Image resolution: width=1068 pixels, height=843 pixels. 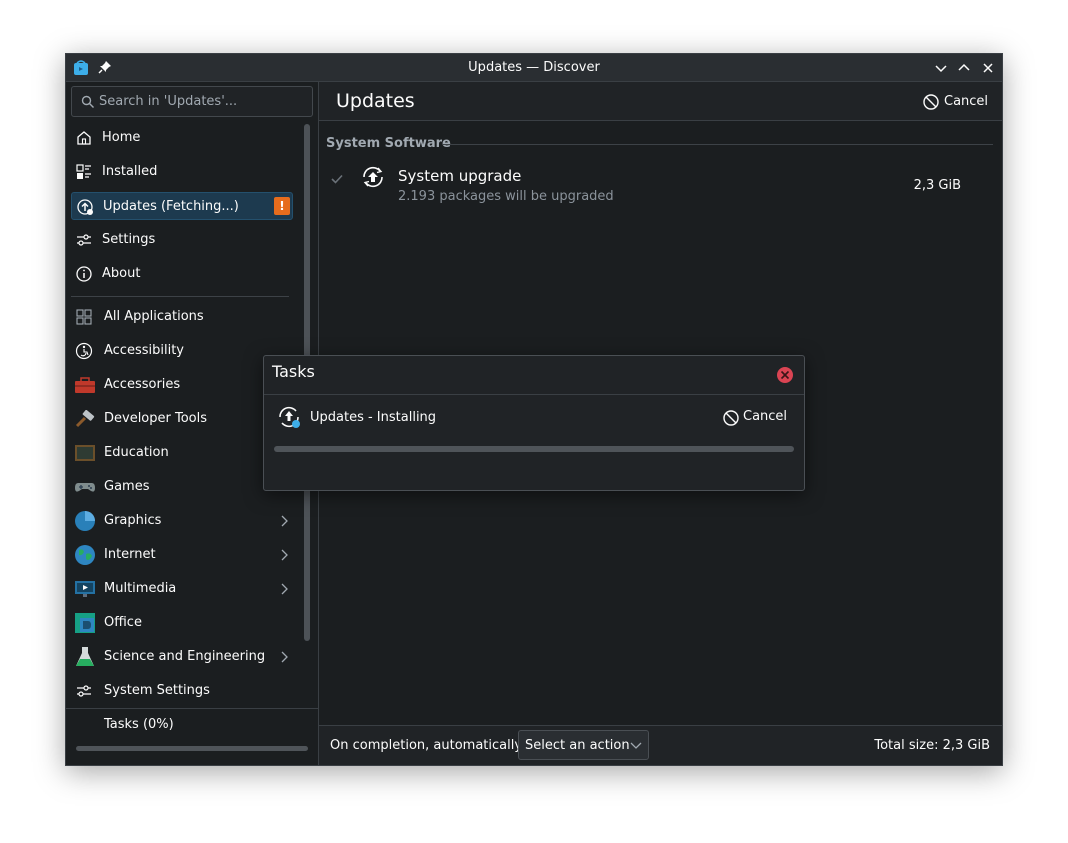 What do you see at coordinates (660, 101) in the screenshot?
I see `page-header: Updates Cancel` at bounding box center [660, 101].